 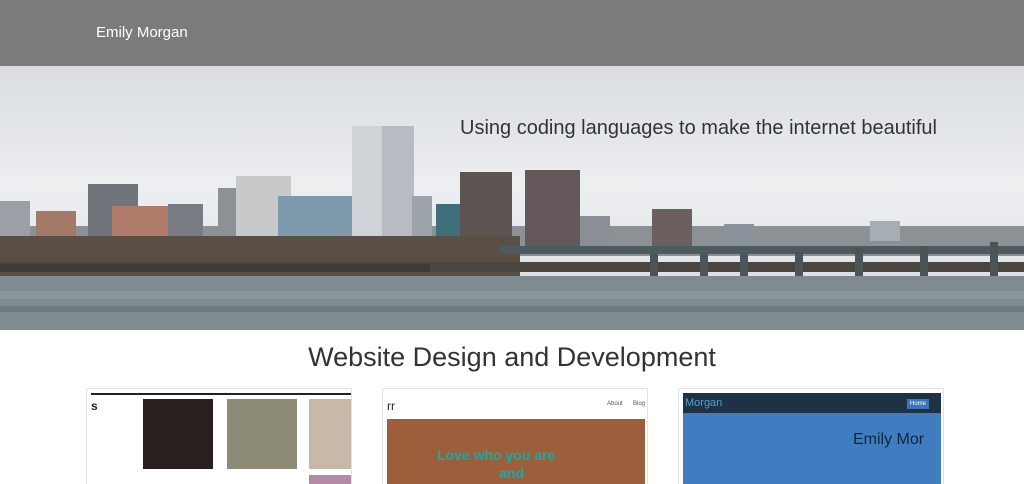 I want to click on banner-line-2: and, so click(x=511, y=473).